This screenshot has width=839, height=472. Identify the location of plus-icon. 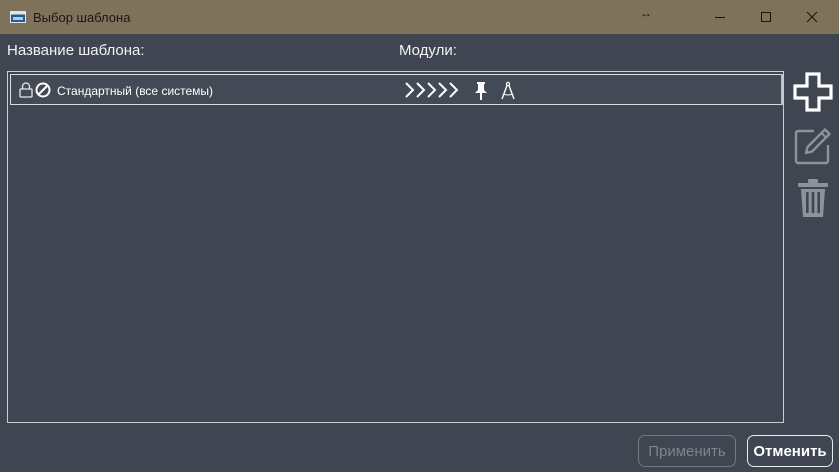
(813, 92).